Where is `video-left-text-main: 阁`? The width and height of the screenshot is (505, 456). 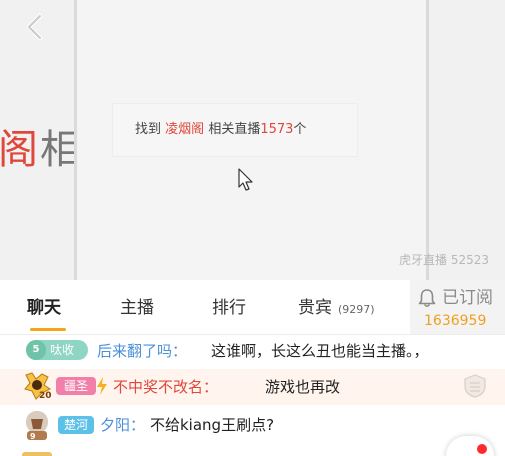 video-left-text-main: 阁 is located at coordinates (20, 150).